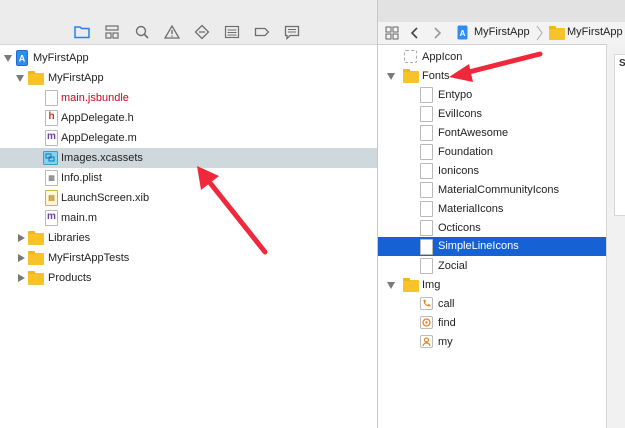 This screenshot has width=625, height=428. What do you see at coordinates (142, 32) in the screenshot?
I see `search-icon` at bounding box center [142, 32].